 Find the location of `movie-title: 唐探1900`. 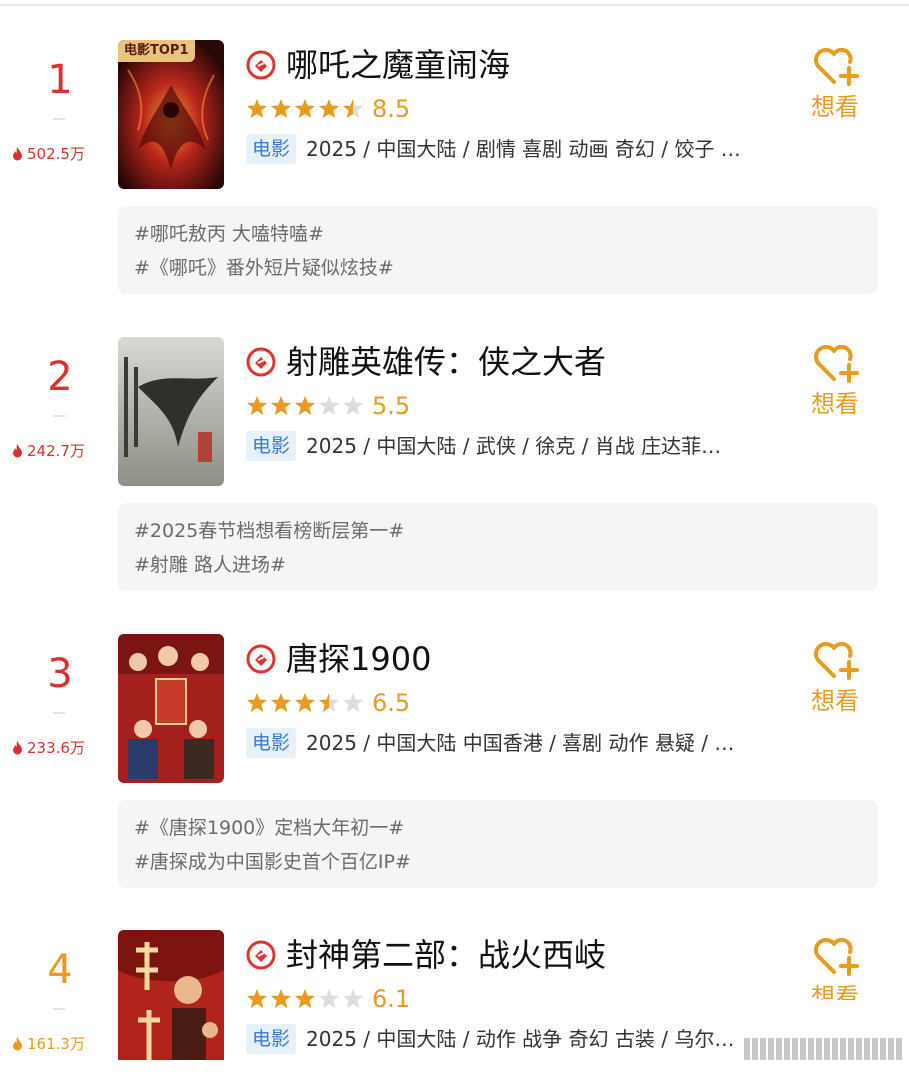

movie-title: 唐探1900 is located at coordinates (359, 659).